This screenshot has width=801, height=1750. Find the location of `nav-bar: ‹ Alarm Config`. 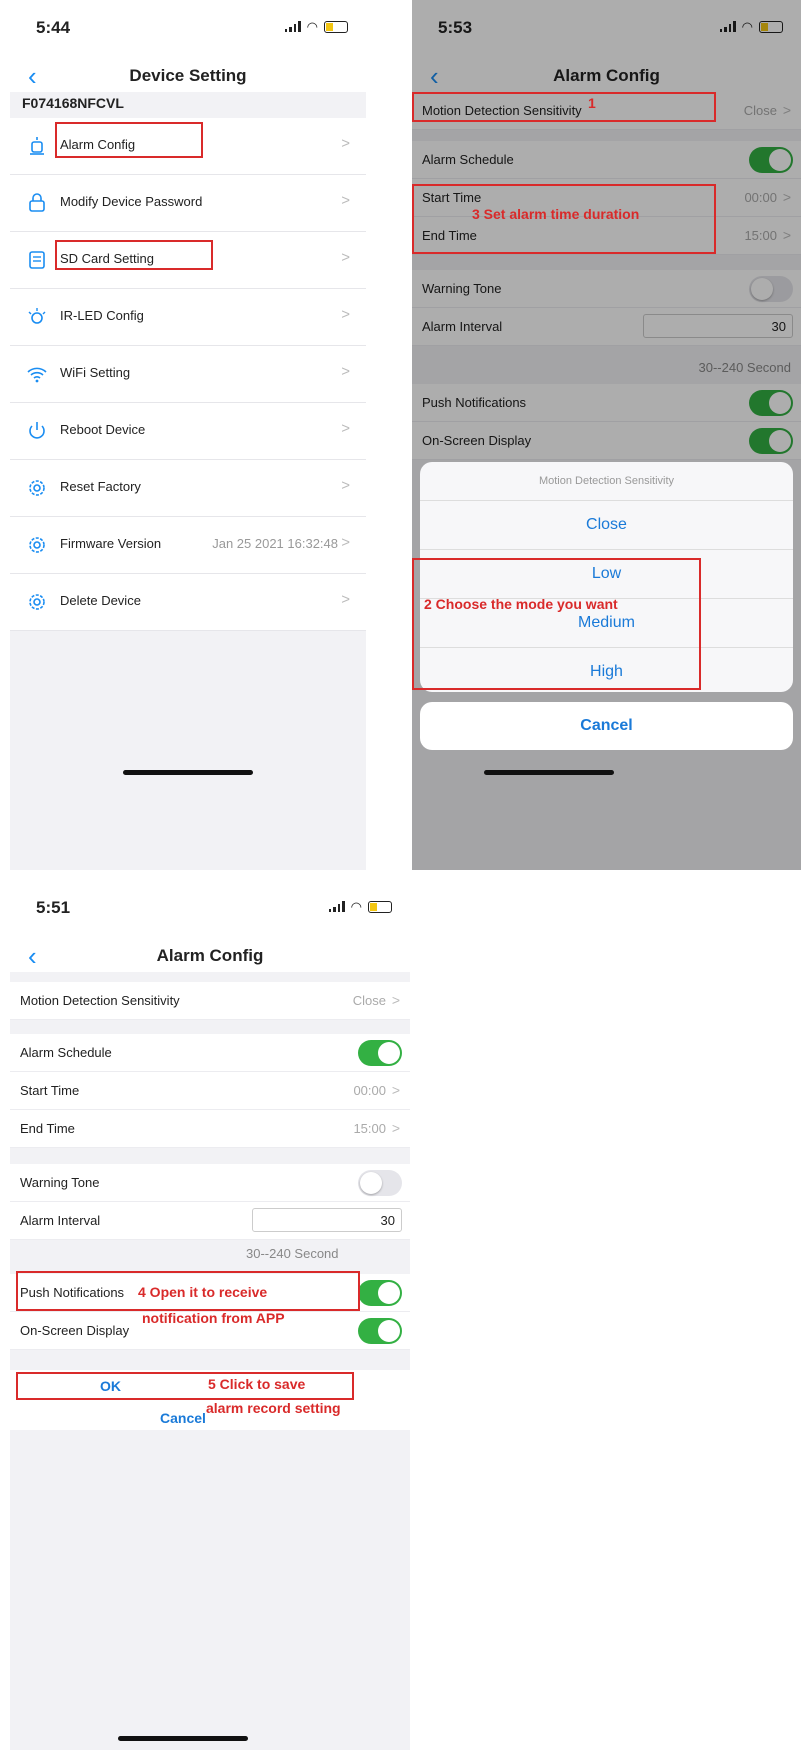

nav-bar: ‹ Alarm Config is located at coordinates (210, 956).